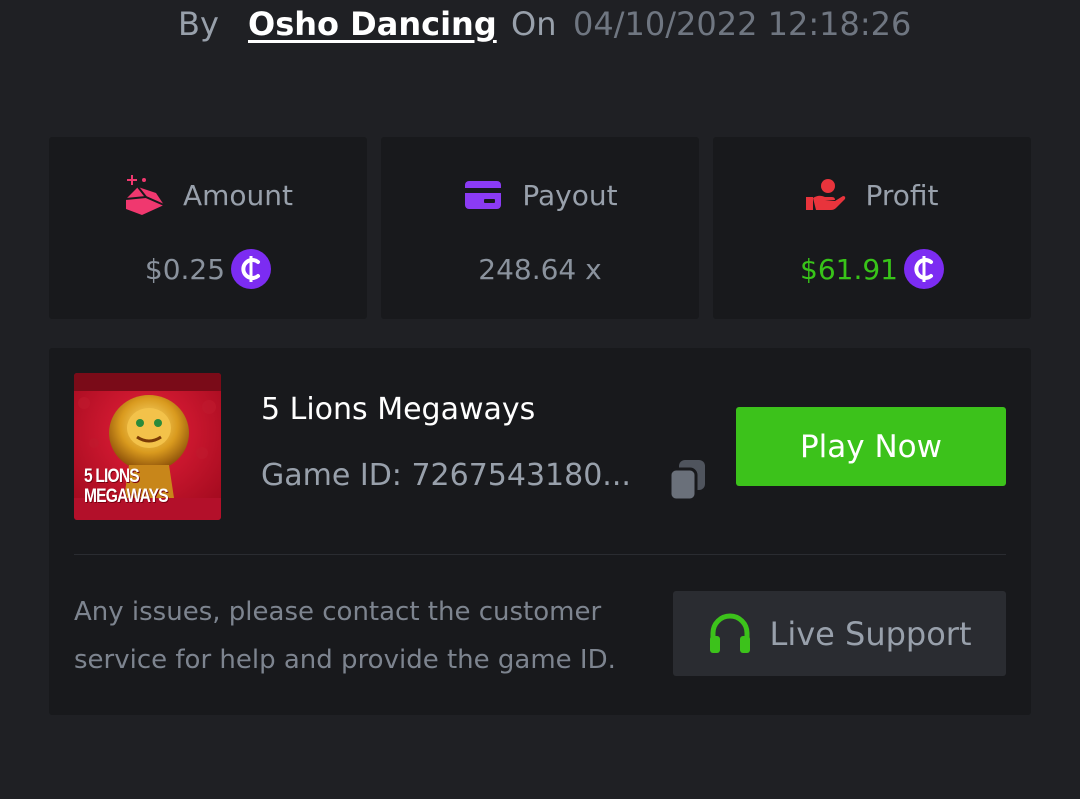  I want to click on amount-value-row: $0.25, so click(208, 269).